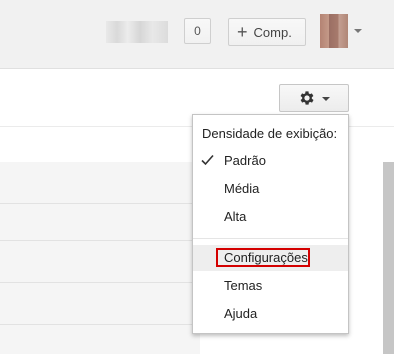 This screenshot has height=354, width=394. Describe the element at coordinates (307, 98) in the screenshot. I see `gear-icon` at that location.